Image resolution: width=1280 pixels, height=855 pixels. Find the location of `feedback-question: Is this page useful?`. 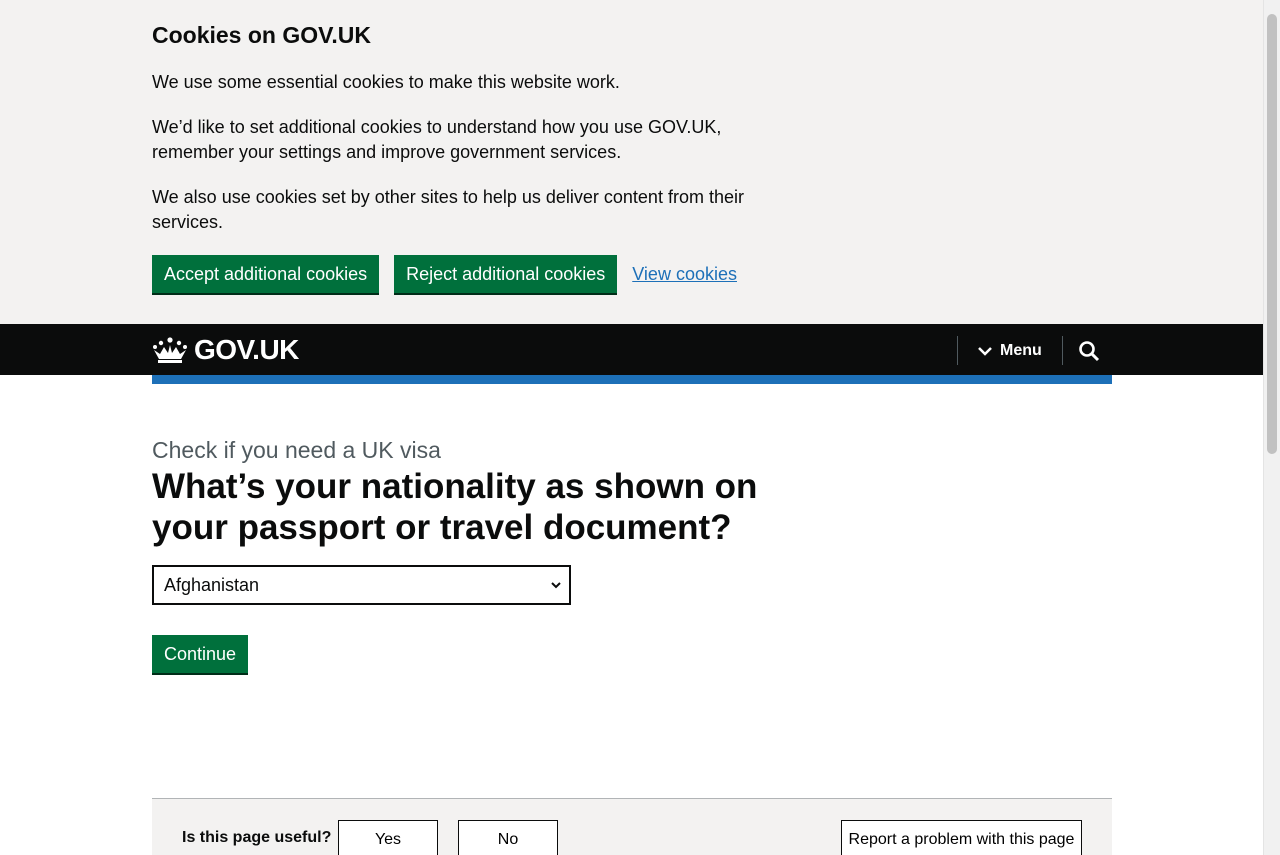

feedback-question: Is this page useful? is located at coordinates (257, 837).